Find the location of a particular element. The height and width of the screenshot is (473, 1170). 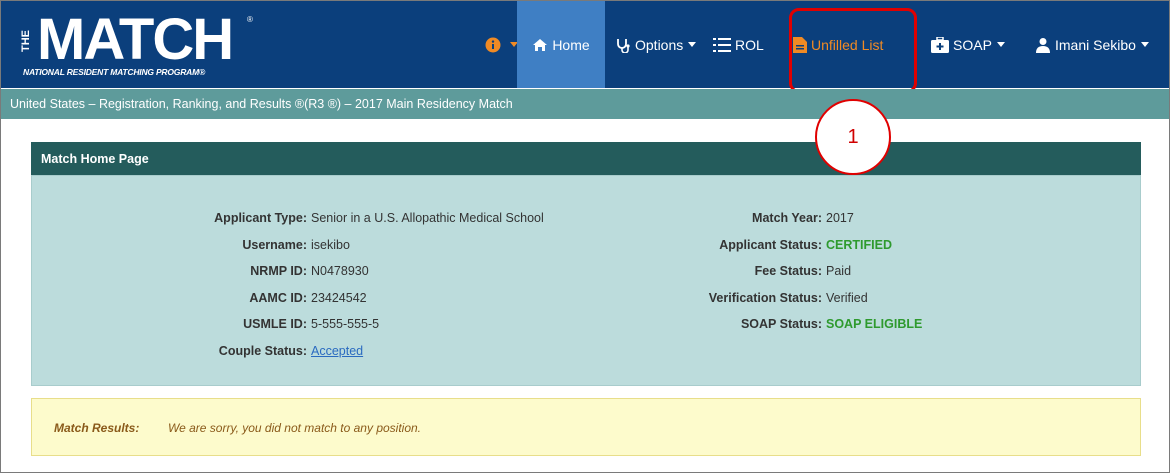

match-year-label: Match Year: is located at coordinates (787, 218).